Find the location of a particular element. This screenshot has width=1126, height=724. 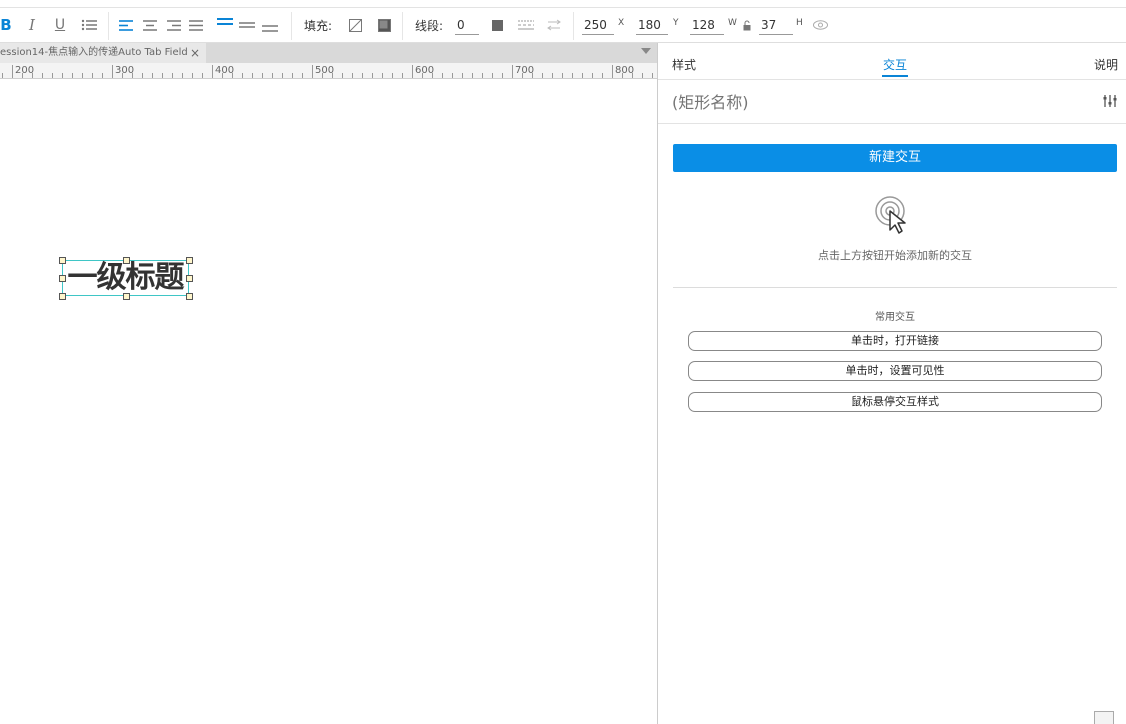

resize-handle-ne is located at coordinates (189, 260).